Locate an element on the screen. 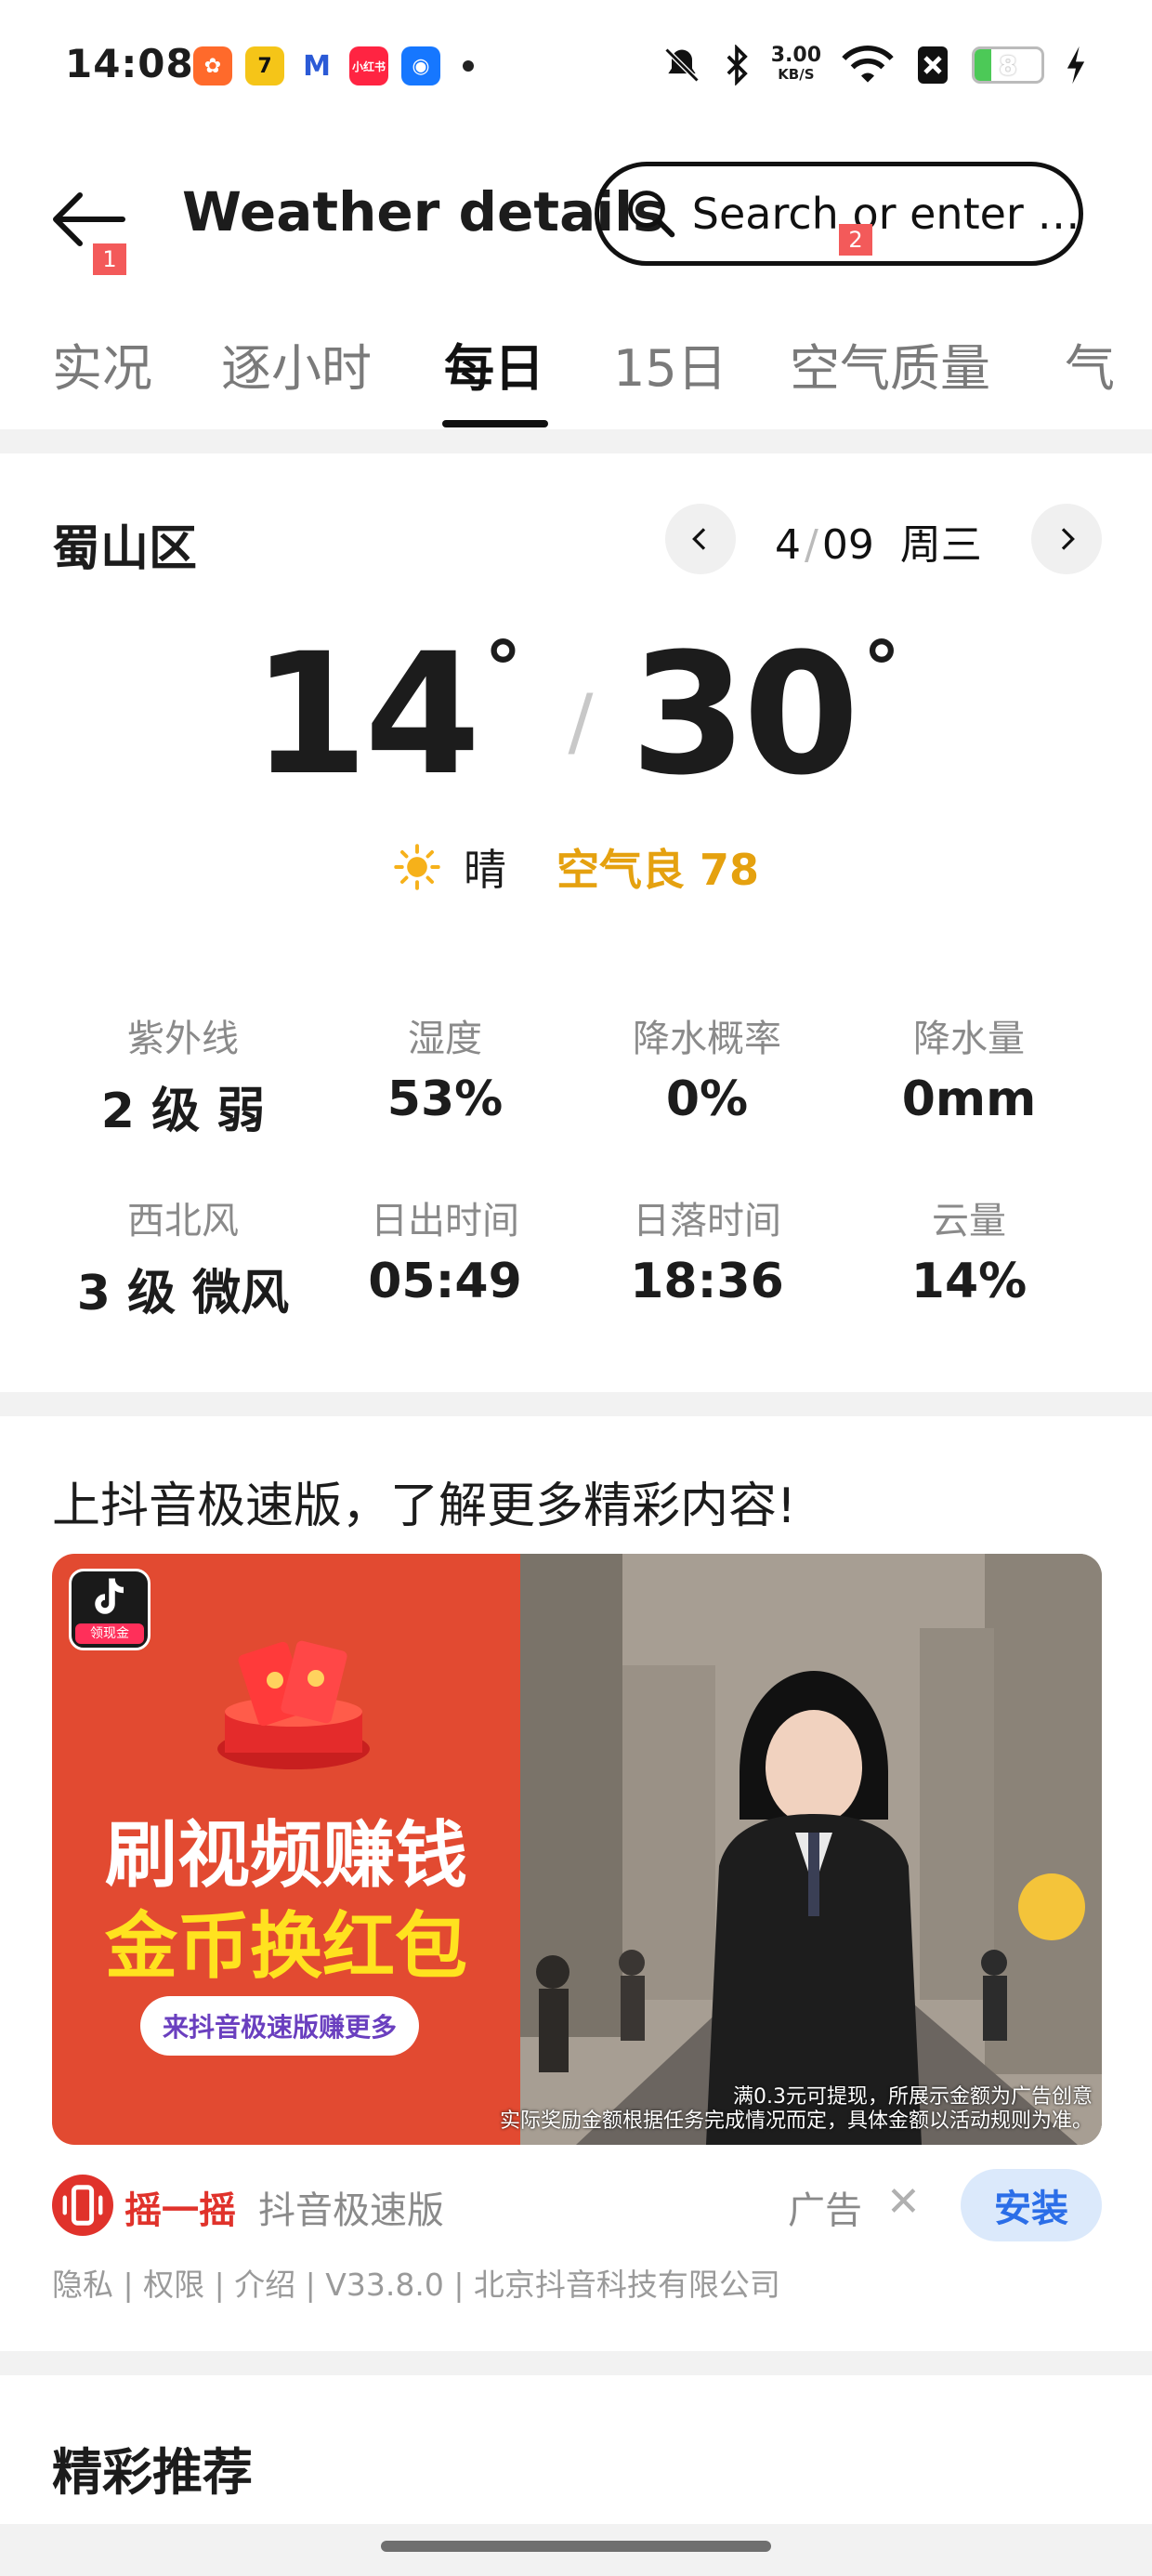 Image resolution: width=1152 pixels, height=2576 pixels. search-icon is located at coordinates (651, 214).